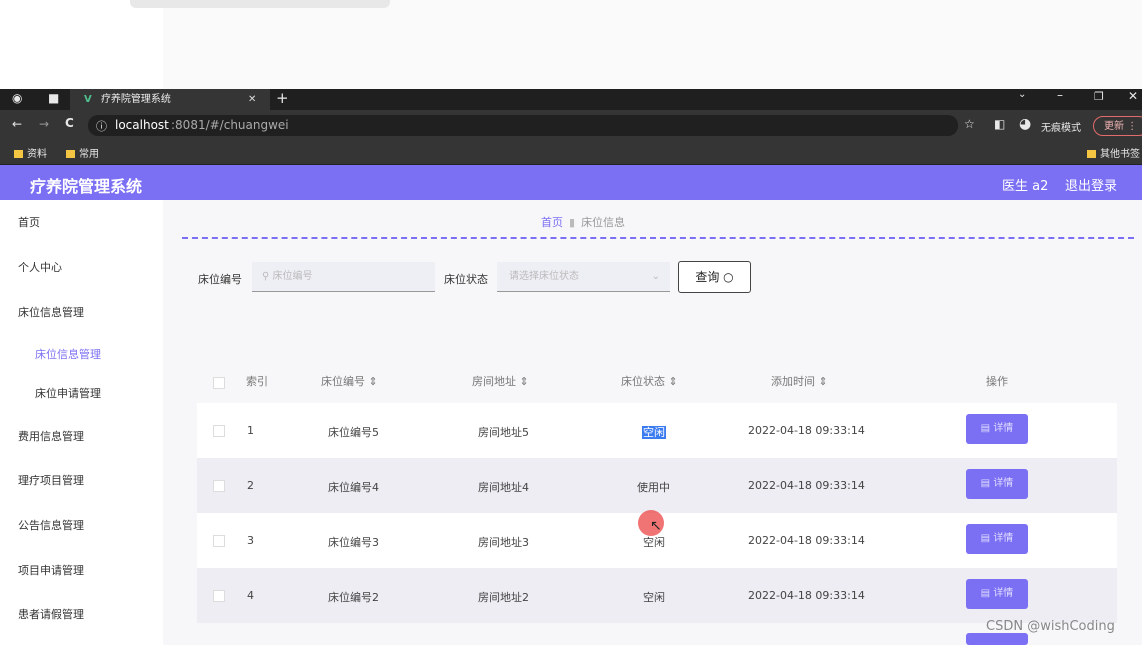 This screenshot has height=645, width=1142. What do you see at coordinates (51, 436) in the screenshot?
I see `sidebar-item-fee-info: 费用信息管理` at bounding box center [51, 436].